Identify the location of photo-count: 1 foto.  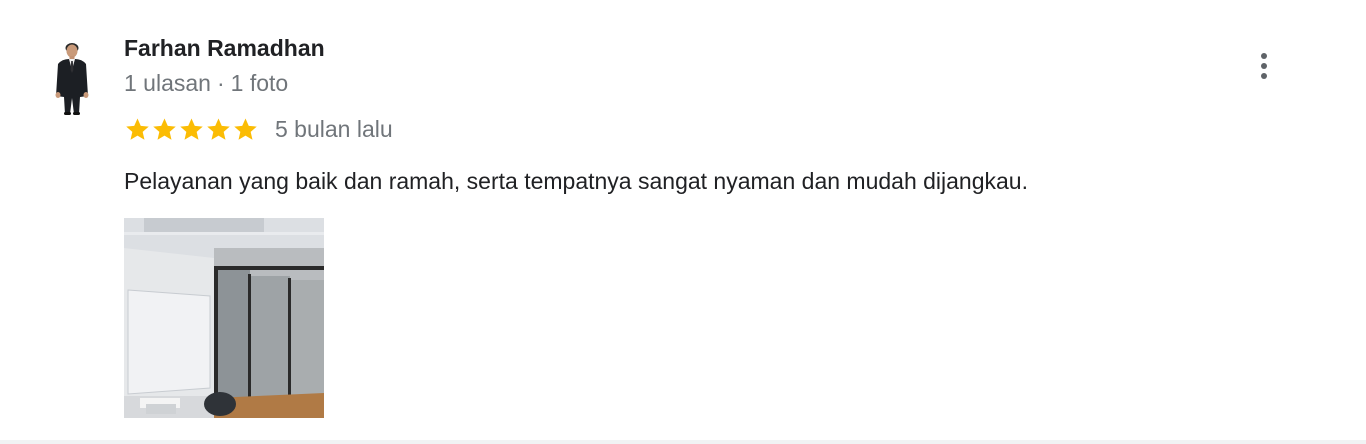
(259, 83).